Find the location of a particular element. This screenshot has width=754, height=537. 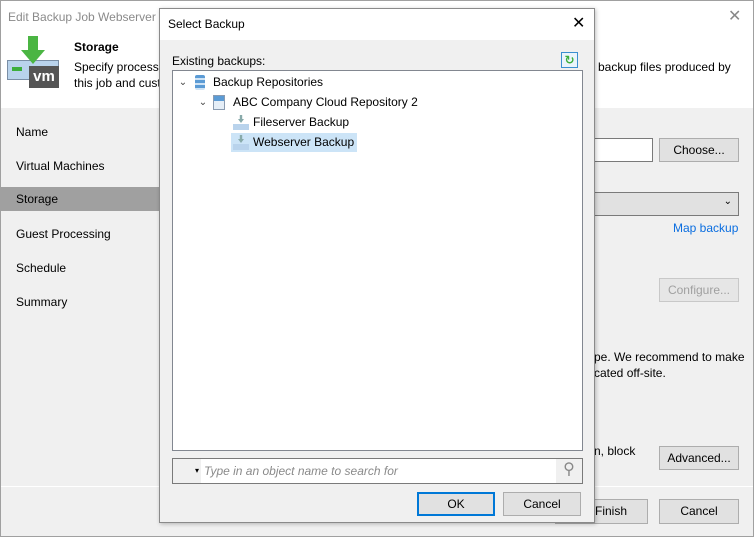

nav-schedule: Schedule is located at coordinates (80, 268).